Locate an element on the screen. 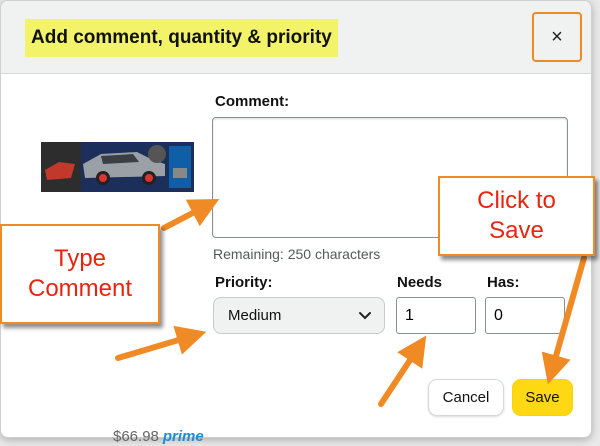  background-price: $66.98 prime is located at coordinates (158, 436).